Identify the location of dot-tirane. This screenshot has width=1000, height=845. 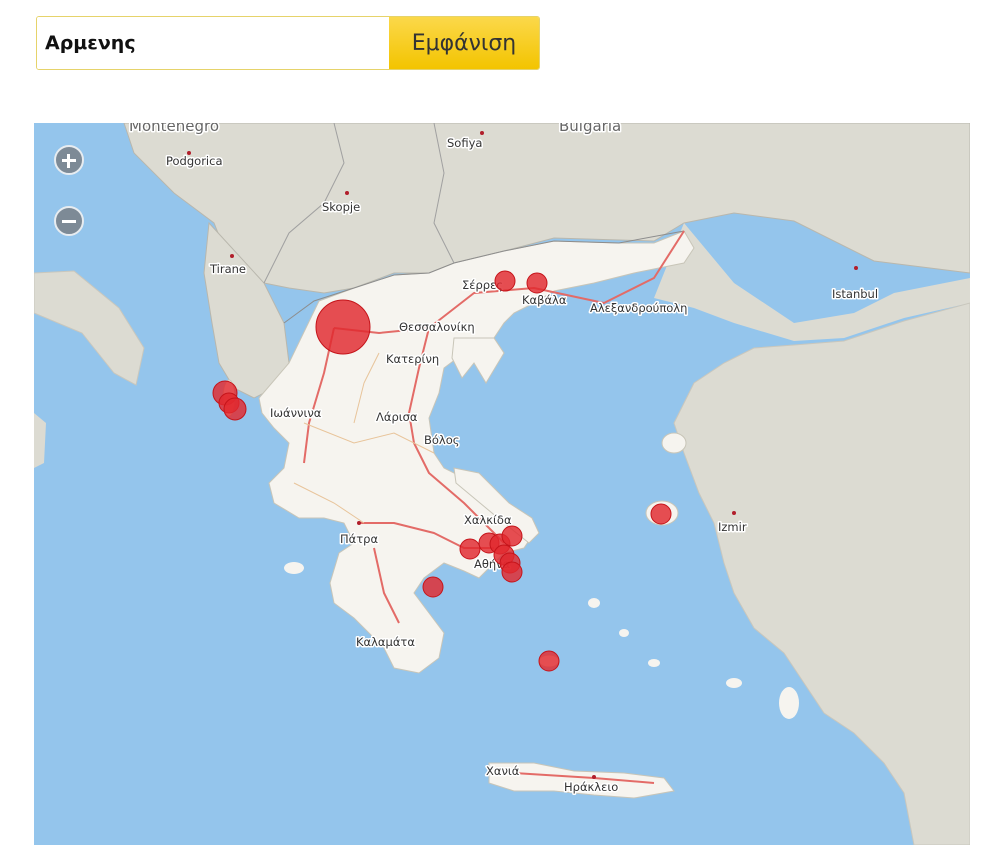
(232, 256).